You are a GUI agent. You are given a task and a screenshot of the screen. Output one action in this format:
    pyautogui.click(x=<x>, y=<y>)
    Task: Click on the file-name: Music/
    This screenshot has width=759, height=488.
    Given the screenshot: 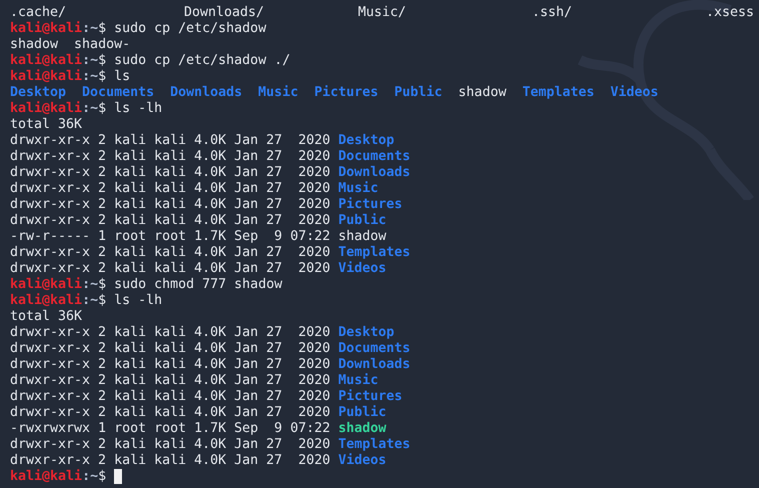 What is the action you would take?
    pyautogui.click(x=383, y=13)
    